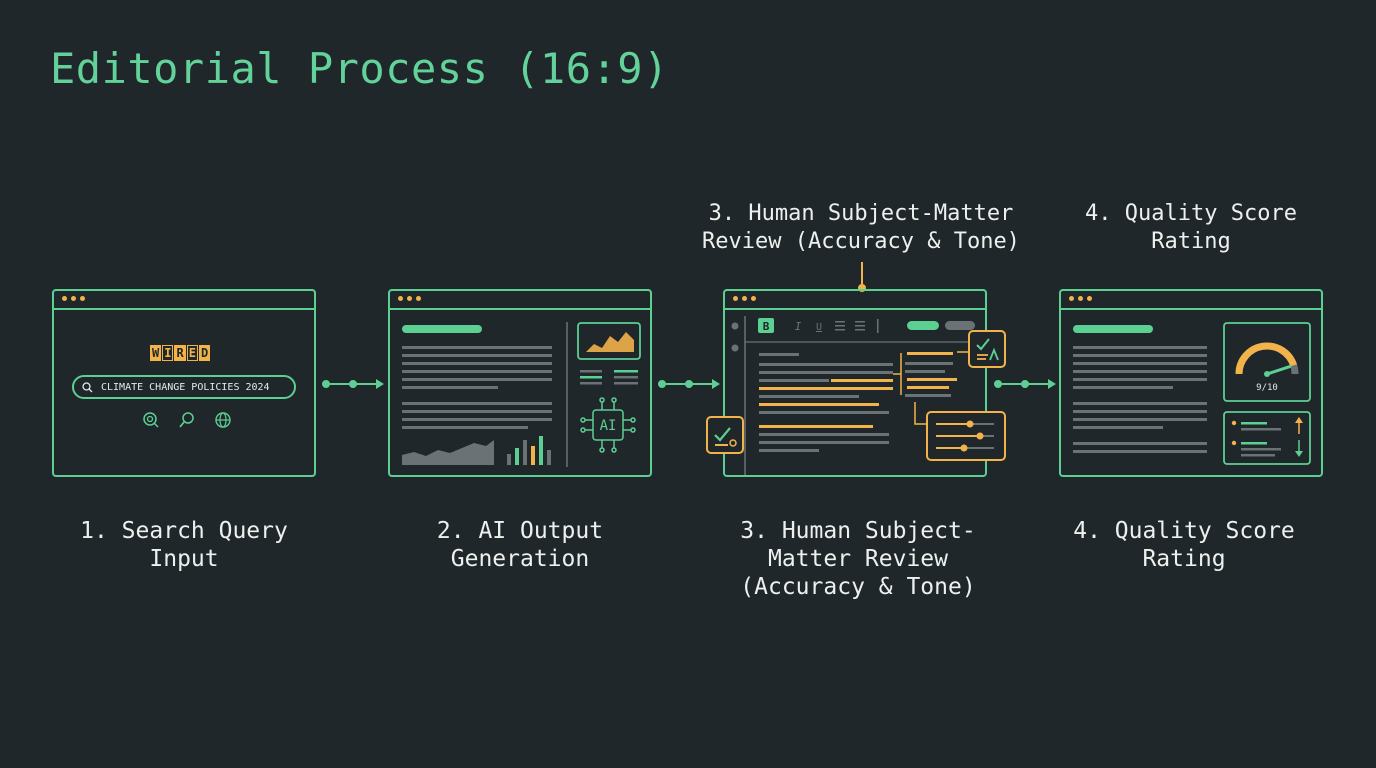 The height and width of the screenshot is (768, 1376). Describe the element at coordinates (184, 300) in the screenshot. I see `window-titlebar` at that location.